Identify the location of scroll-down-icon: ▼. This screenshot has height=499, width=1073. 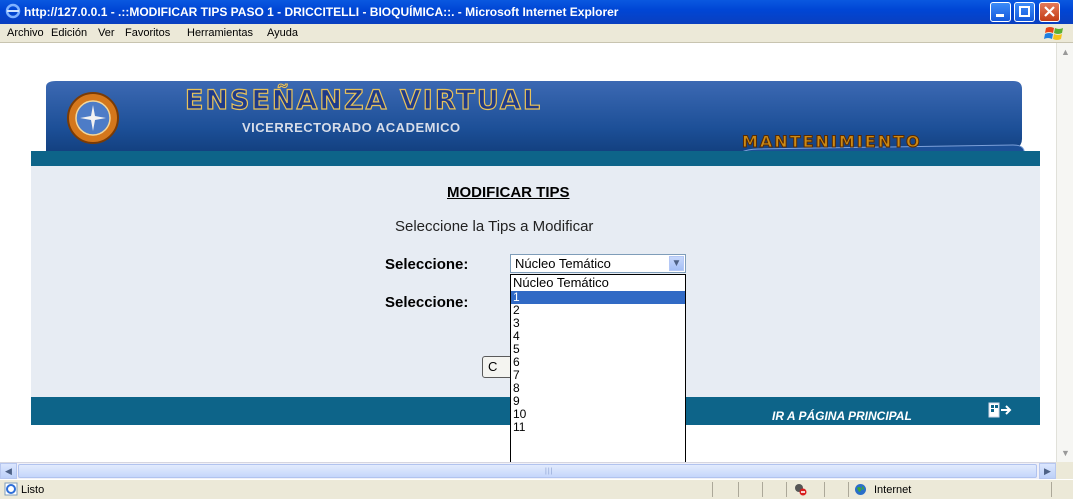
(1065, 453).